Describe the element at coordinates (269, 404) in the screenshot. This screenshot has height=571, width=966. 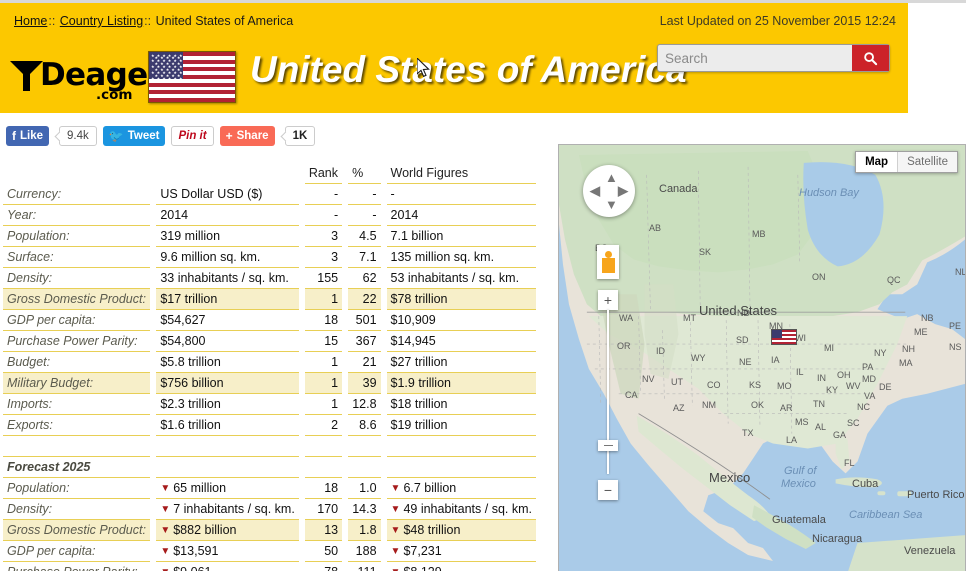
I see `table-row: Imports: $2.3 trillion 1 12.8 $18 trillion` at that location.